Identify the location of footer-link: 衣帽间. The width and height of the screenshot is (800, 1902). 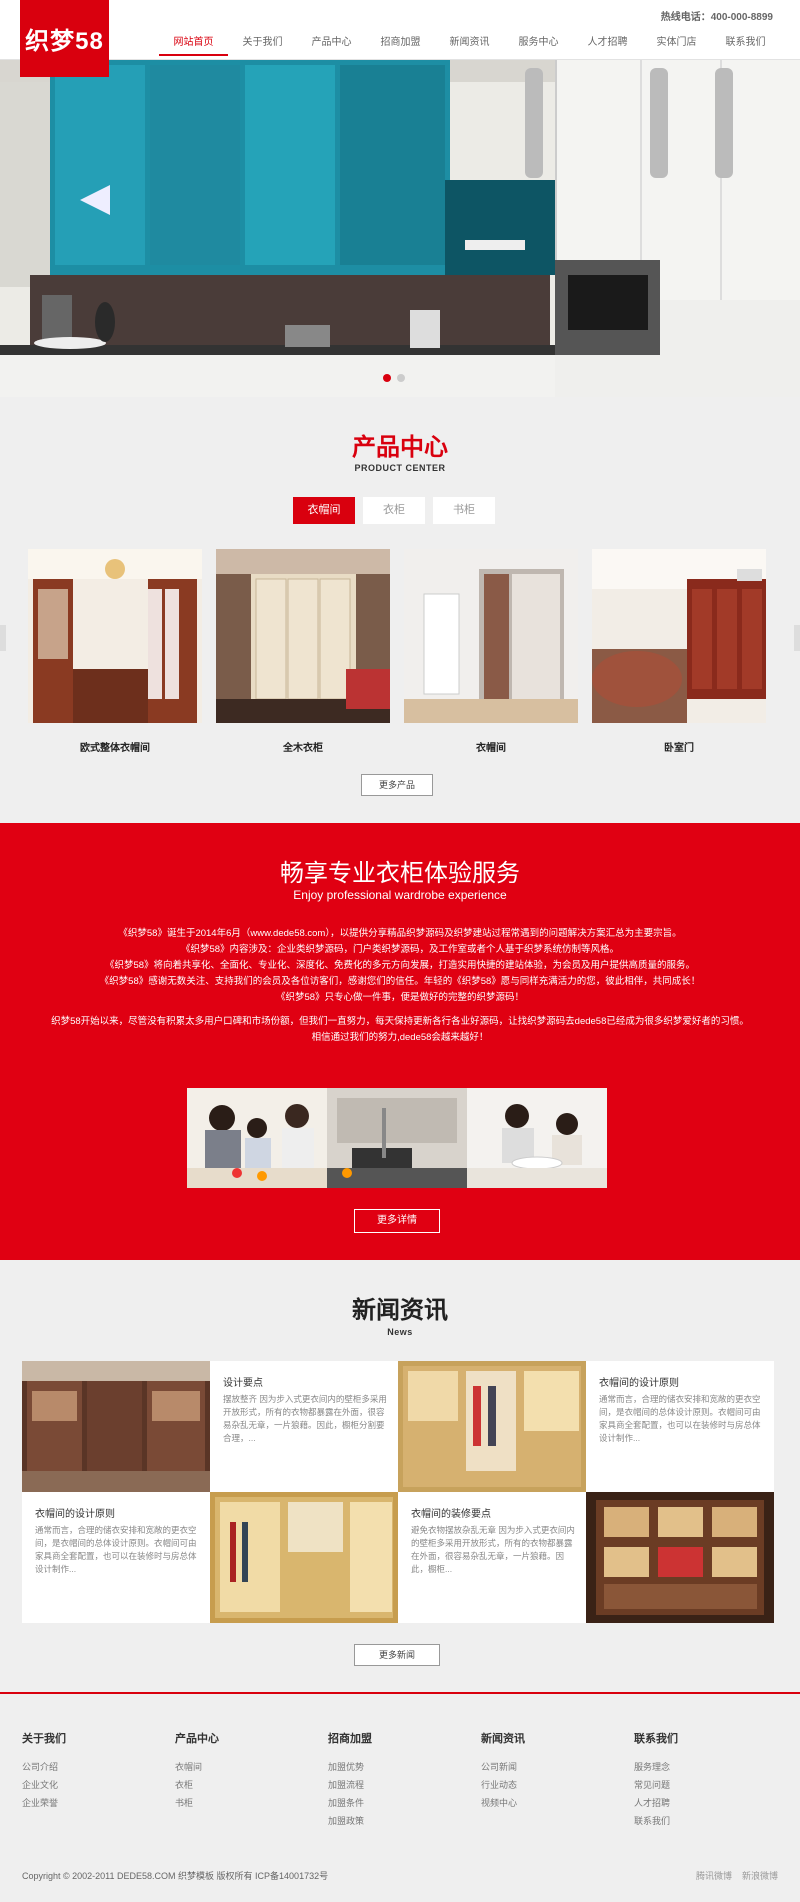
(197, 1767).